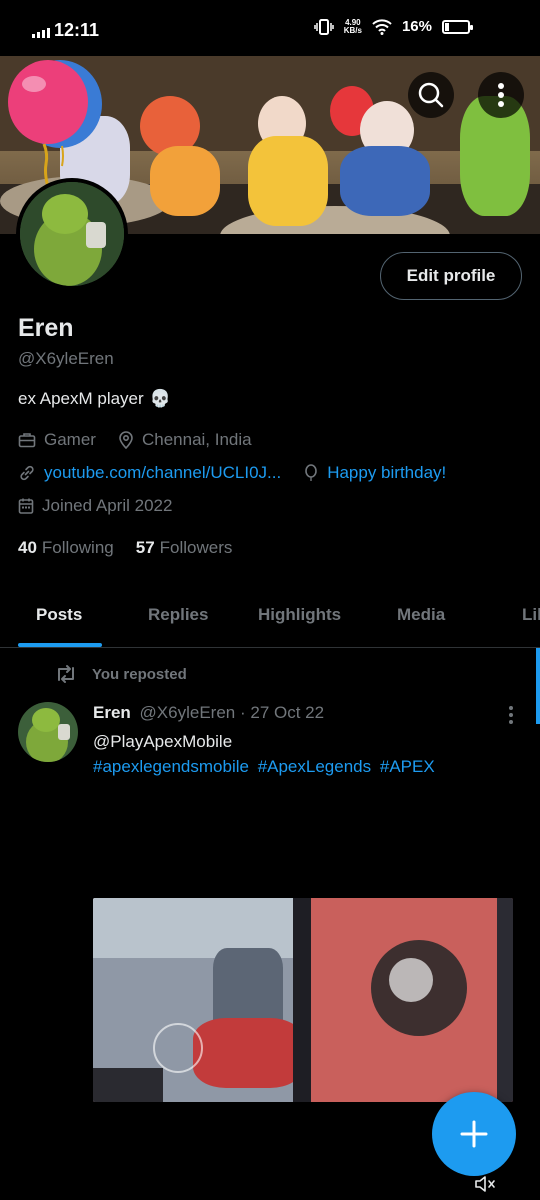 The image size is (540, 1200). I want to click on repost-icon, so click(66, 674).